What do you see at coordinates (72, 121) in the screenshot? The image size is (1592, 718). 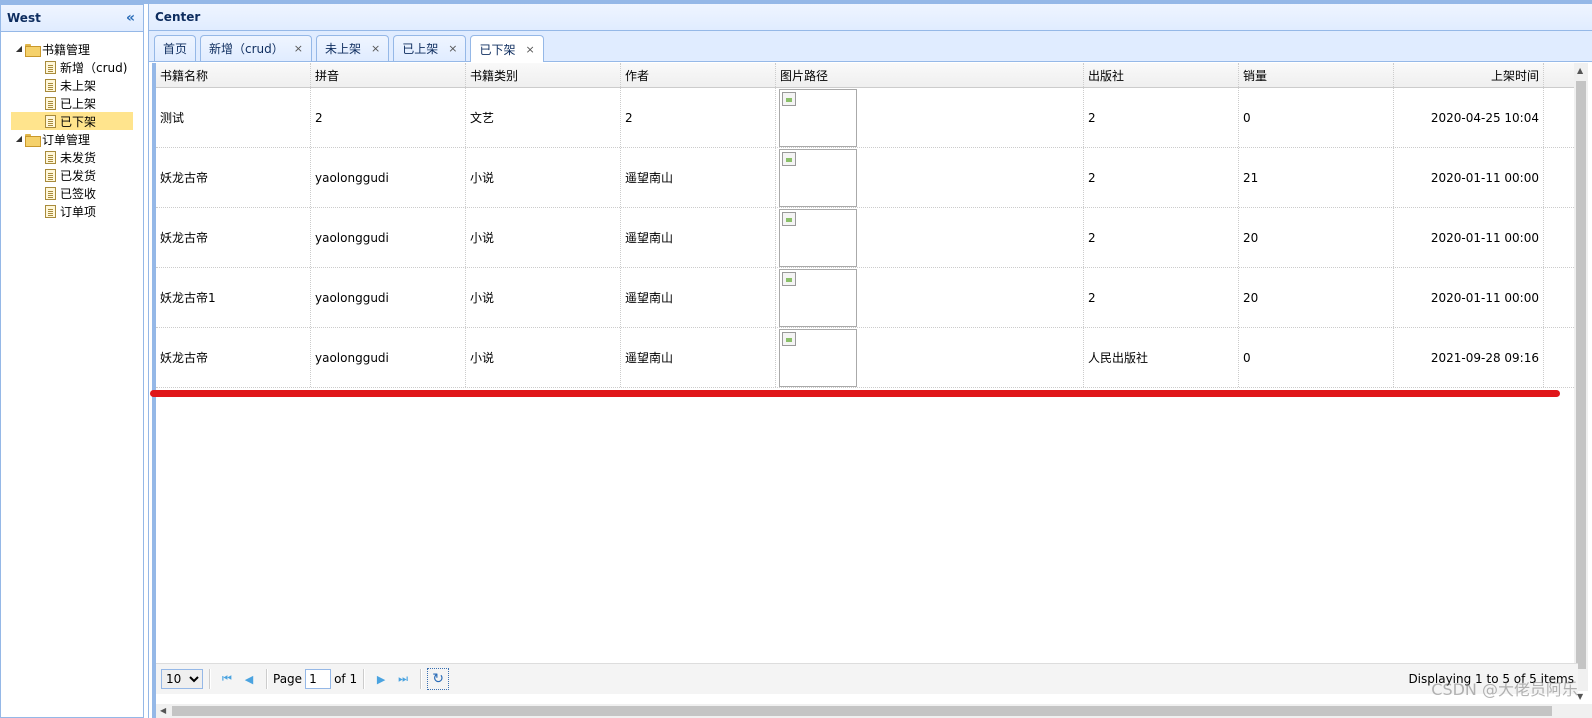 I see `tree-node-unshelved: 已下架` at bounding box center [72, 121].